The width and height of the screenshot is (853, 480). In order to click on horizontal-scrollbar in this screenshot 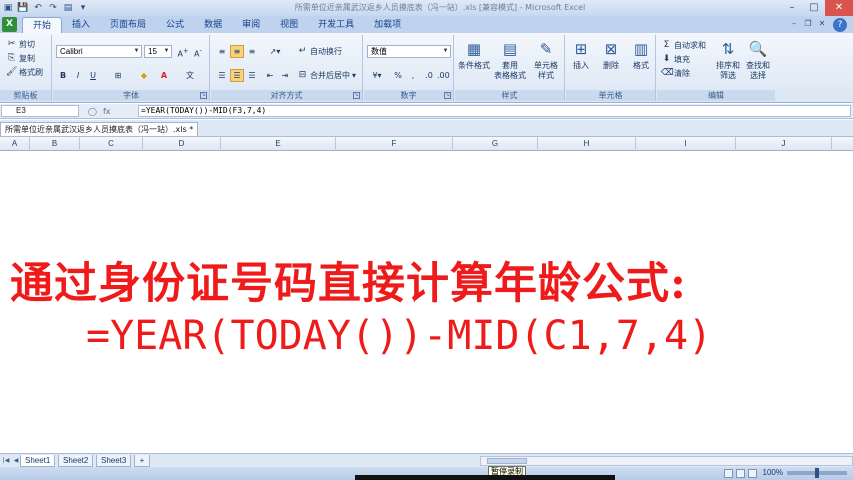, I will do `click(666, 461)`.